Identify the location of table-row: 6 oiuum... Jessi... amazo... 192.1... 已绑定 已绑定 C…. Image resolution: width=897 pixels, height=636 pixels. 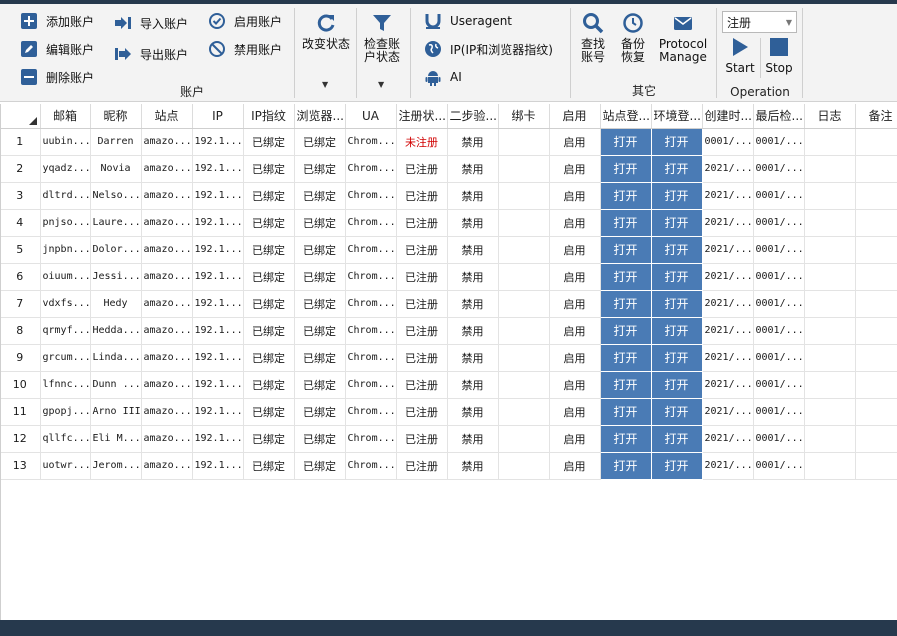
(448, 276).